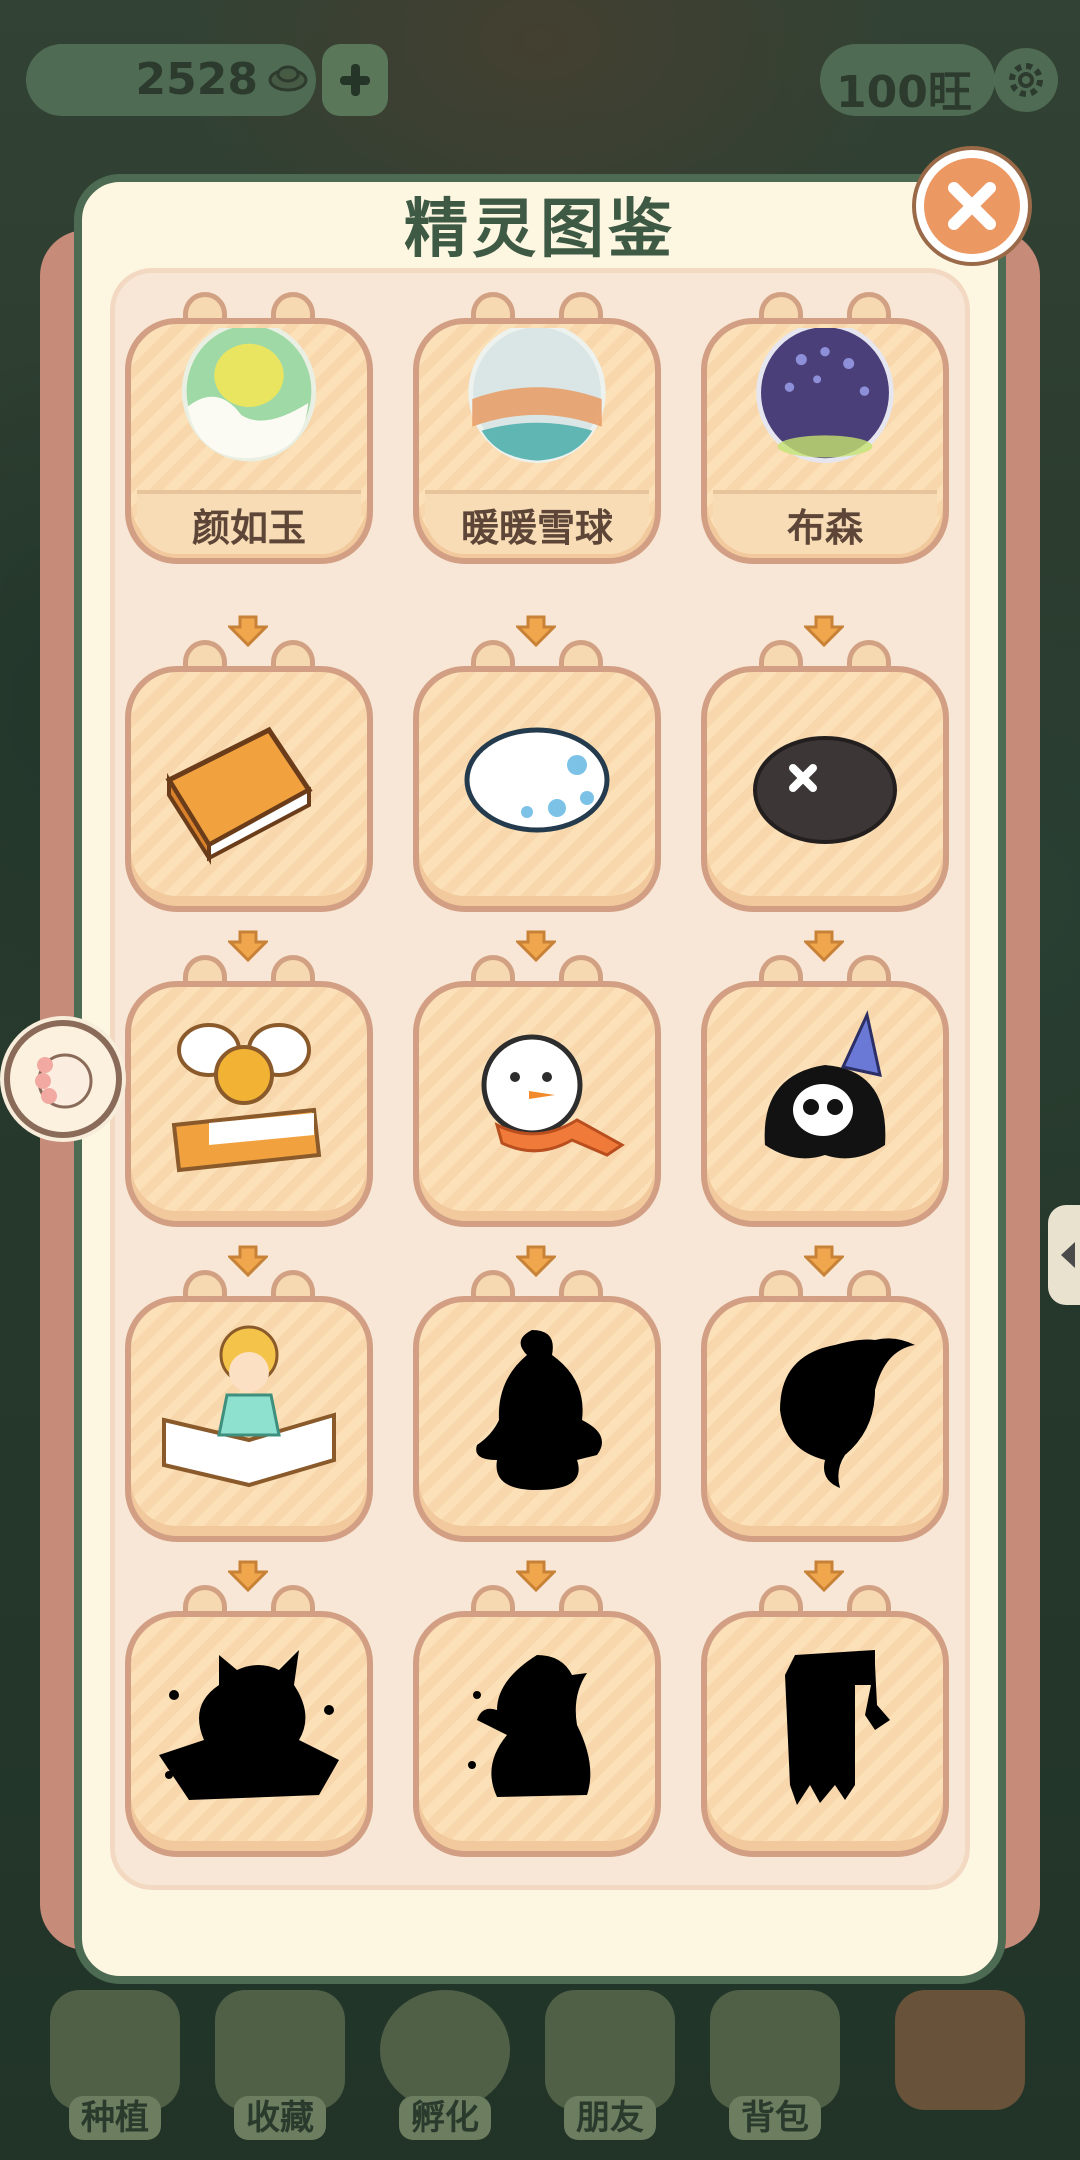  Describe the element at coordinates (610, 2065) in the screenshot. I see `nav-friends: 朋友` at that location.